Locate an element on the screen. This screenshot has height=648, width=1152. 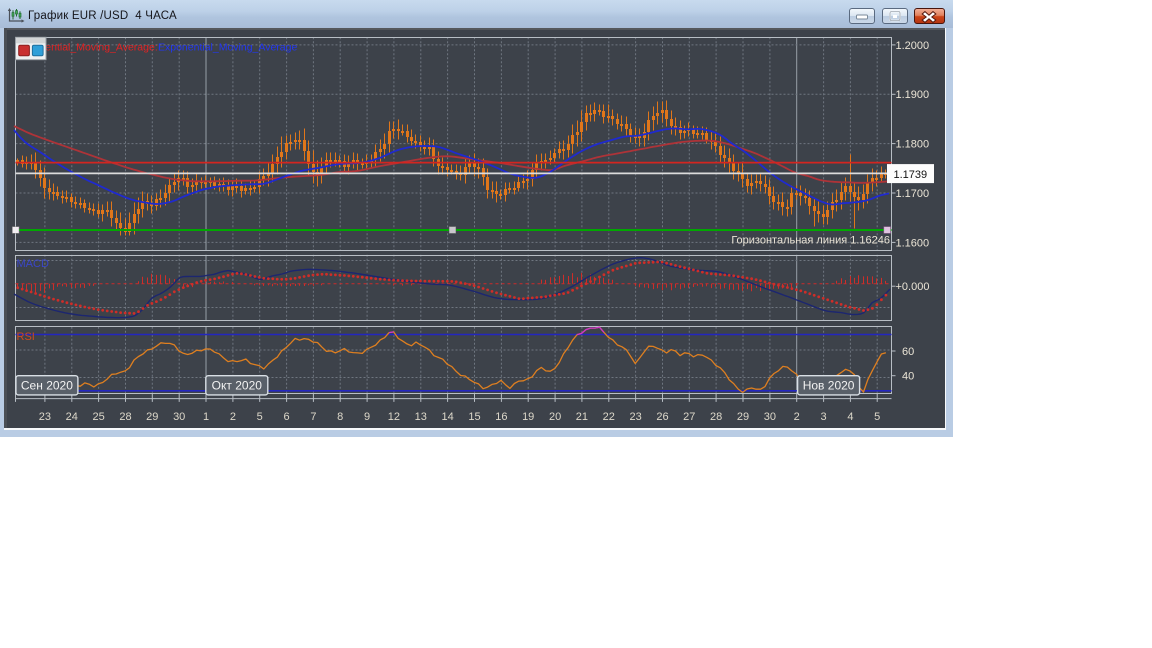
svg-text: 6 is located at coordinates (287, 417).